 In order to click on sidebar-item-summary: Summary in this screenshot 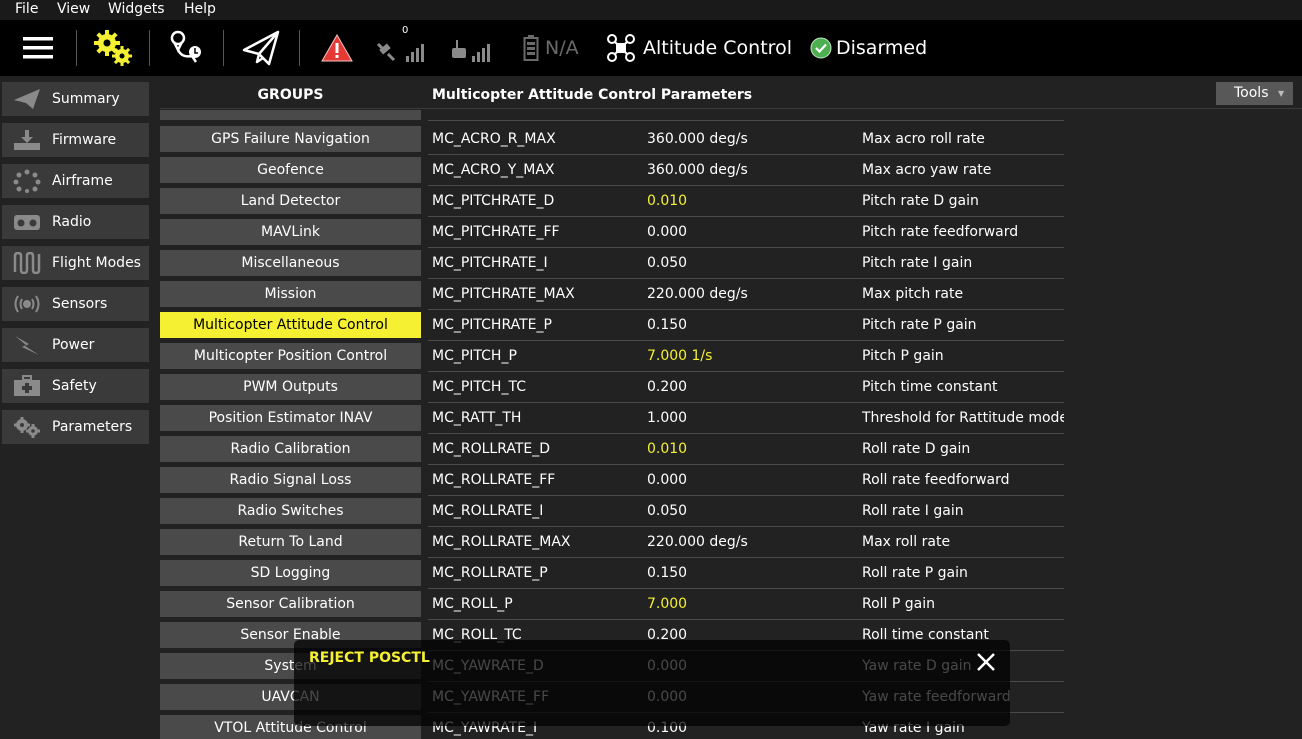, I will do `click(75, 99)`.